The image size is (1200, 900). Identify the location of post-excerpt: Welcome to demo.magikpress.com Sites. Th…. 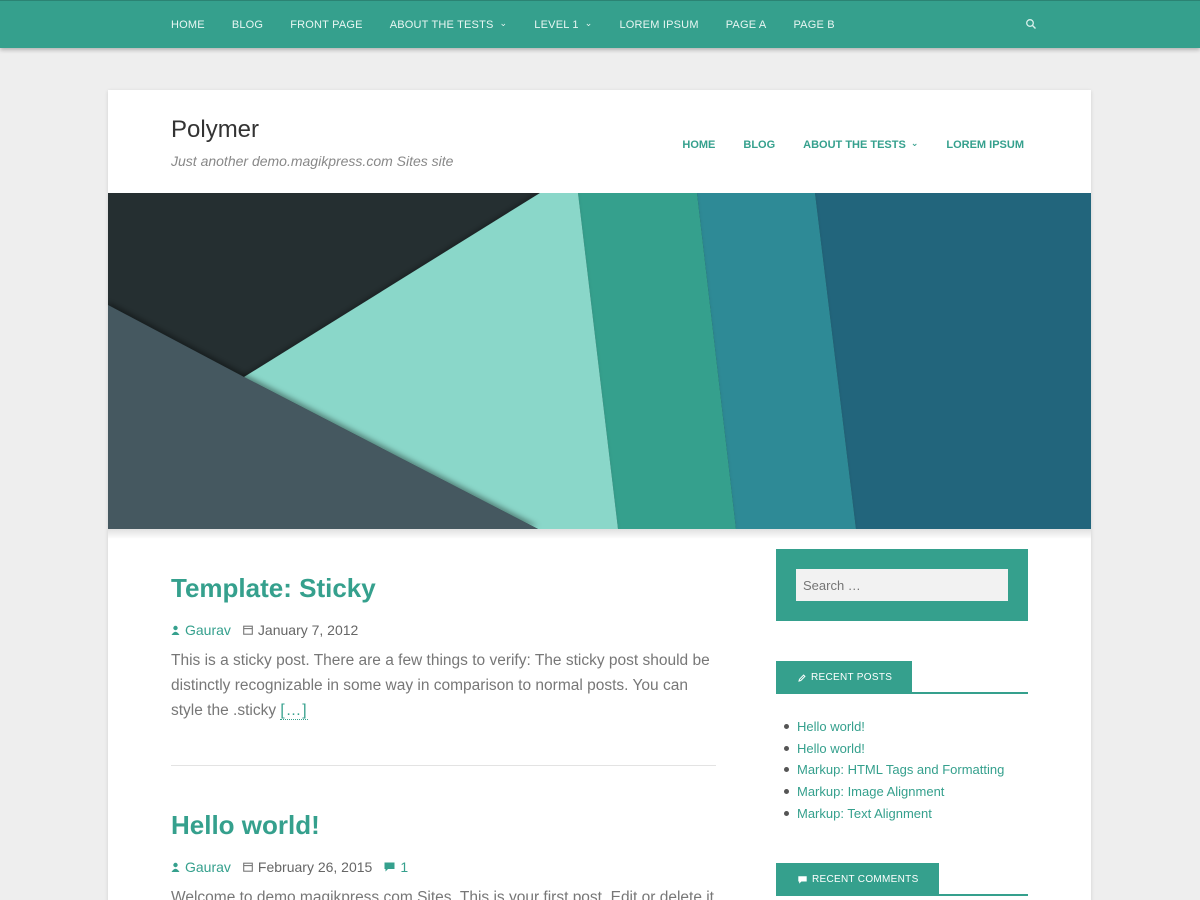
(443, 892).